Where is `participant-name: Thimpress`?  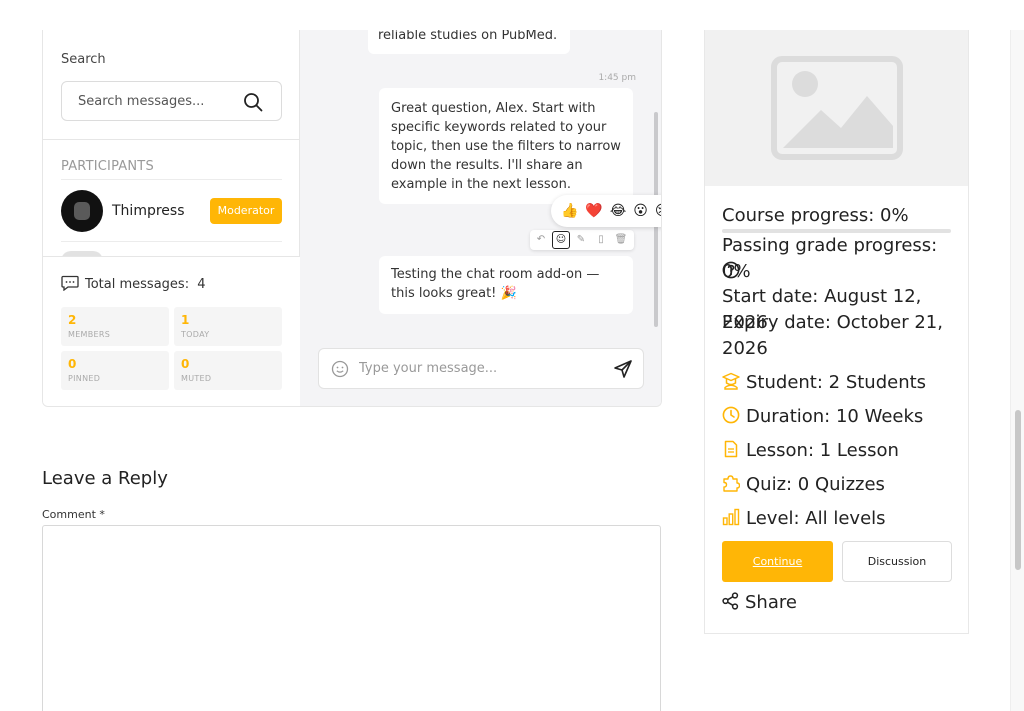
participant-name: Thimpress is located at coordinates (148, 211).